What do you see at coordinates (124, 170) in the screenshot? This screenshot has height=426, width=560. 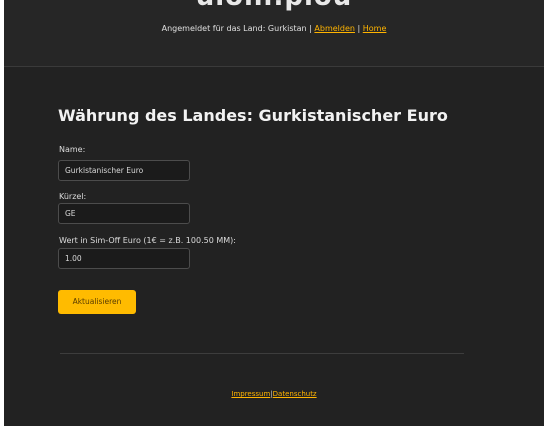 I see `name-field: Gurkistanischer Euro` at bounding box center [124, 170].